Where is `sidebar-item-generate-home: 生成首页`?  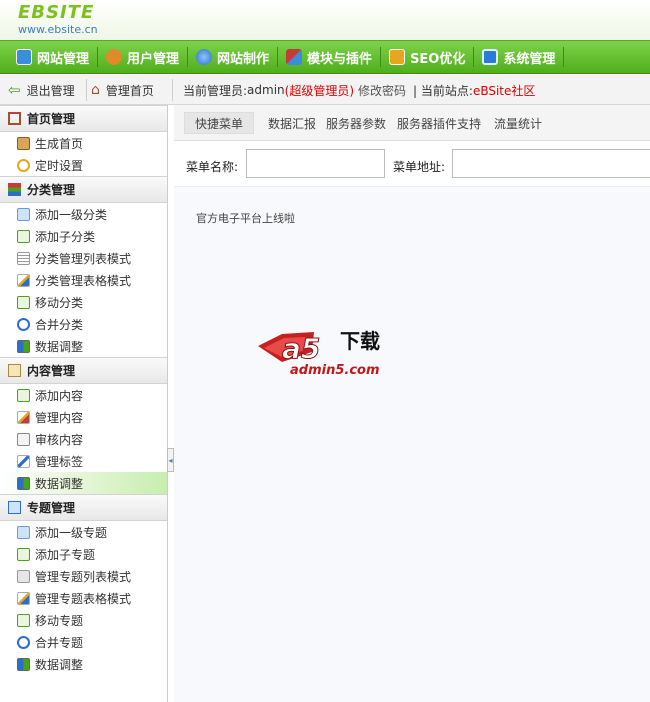
sidebar-item-generate-home: 生成首页 is located at coordinates (83, 143).